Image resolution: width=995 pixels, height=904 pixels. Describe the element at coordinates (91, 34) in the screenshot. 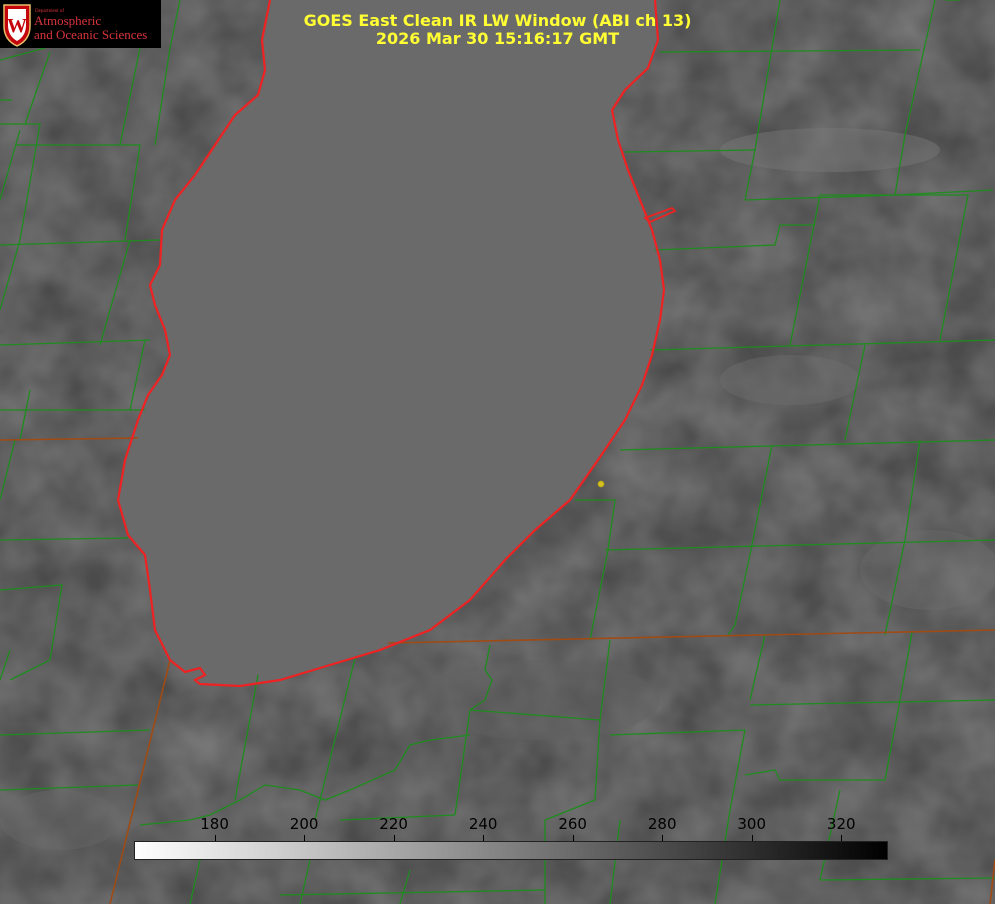

I see `logo-oceanic-text: and Oceanic Sciences` at that location.